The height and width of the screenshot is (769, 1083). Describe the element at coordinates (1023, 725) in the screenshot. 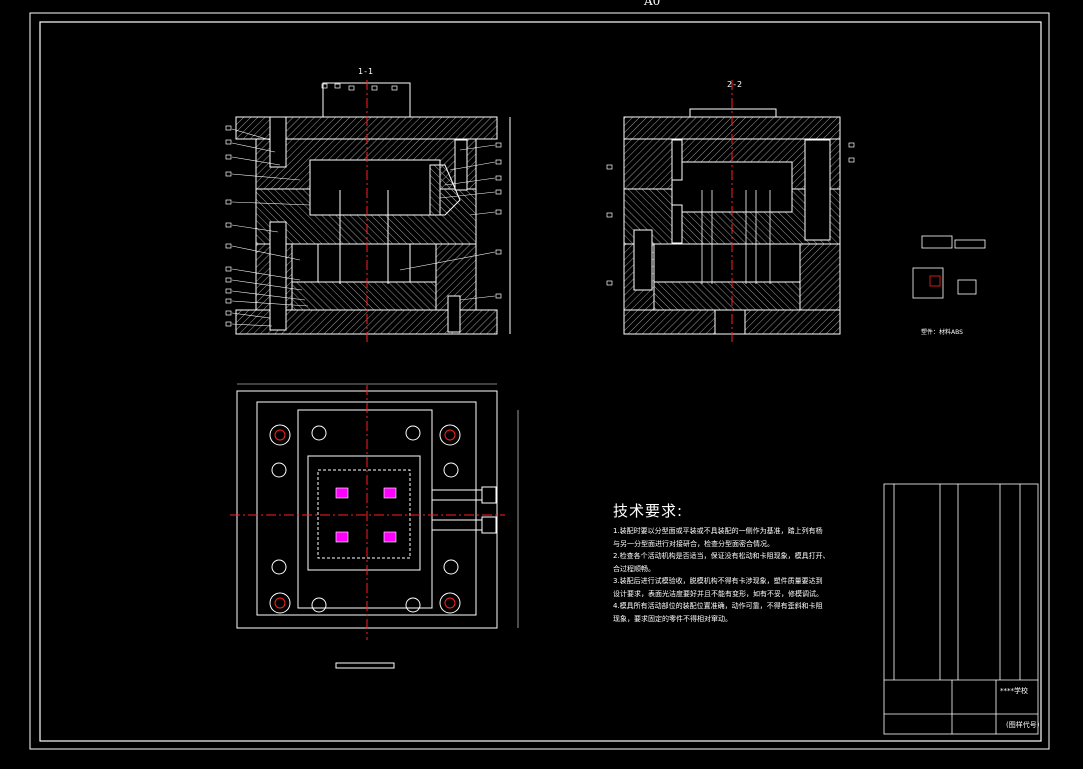

I see `drawing-code: (图样代号)` at that location.